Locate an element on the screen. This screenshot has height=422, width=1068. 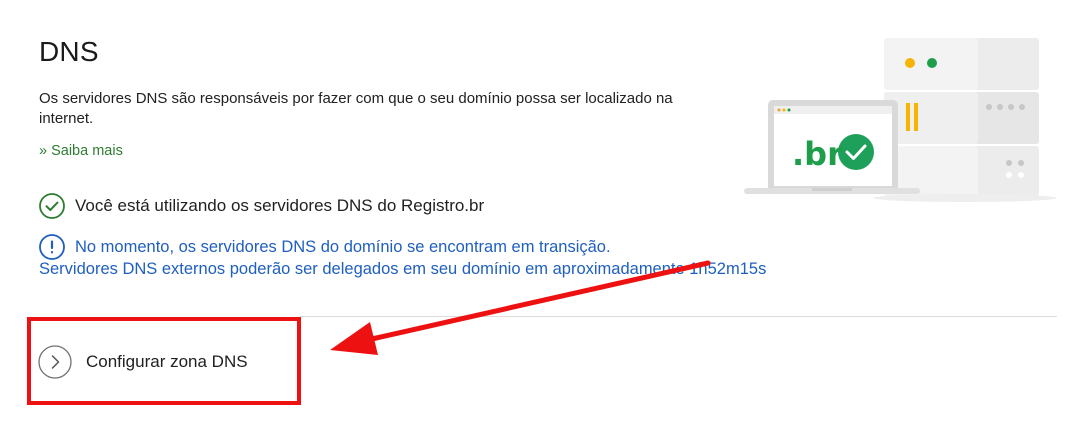
info-circle-icon is located at coordinates (52, 247).